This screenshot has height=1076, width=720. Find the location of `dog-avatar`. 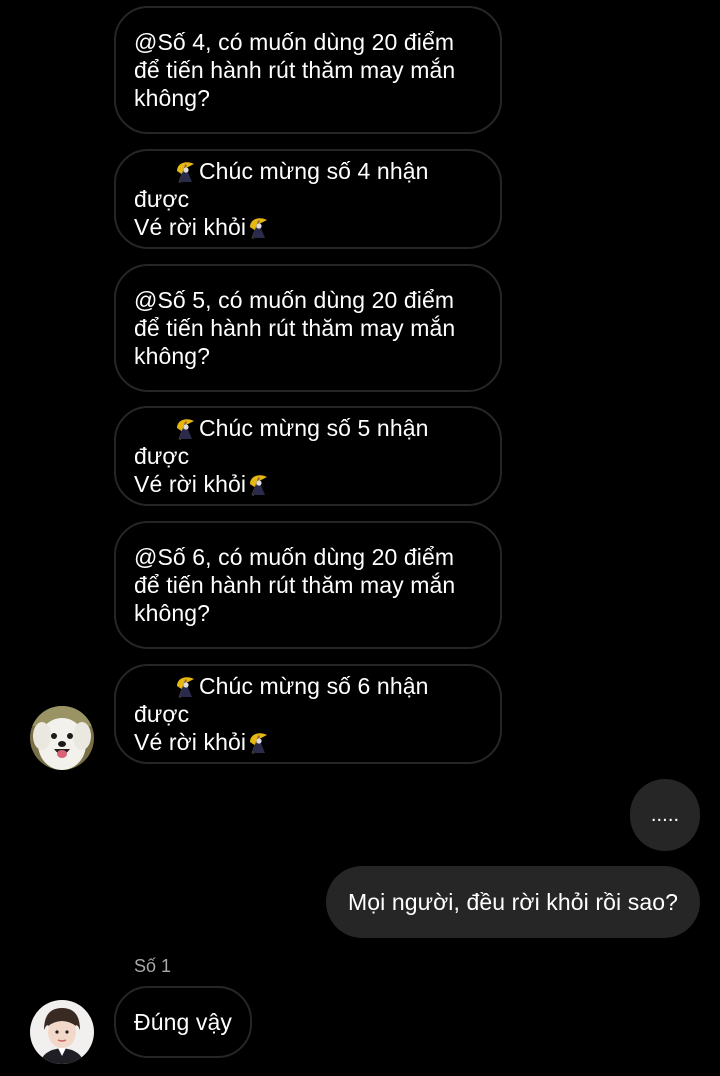

dog-avatar is located at coordinates (62, 738).